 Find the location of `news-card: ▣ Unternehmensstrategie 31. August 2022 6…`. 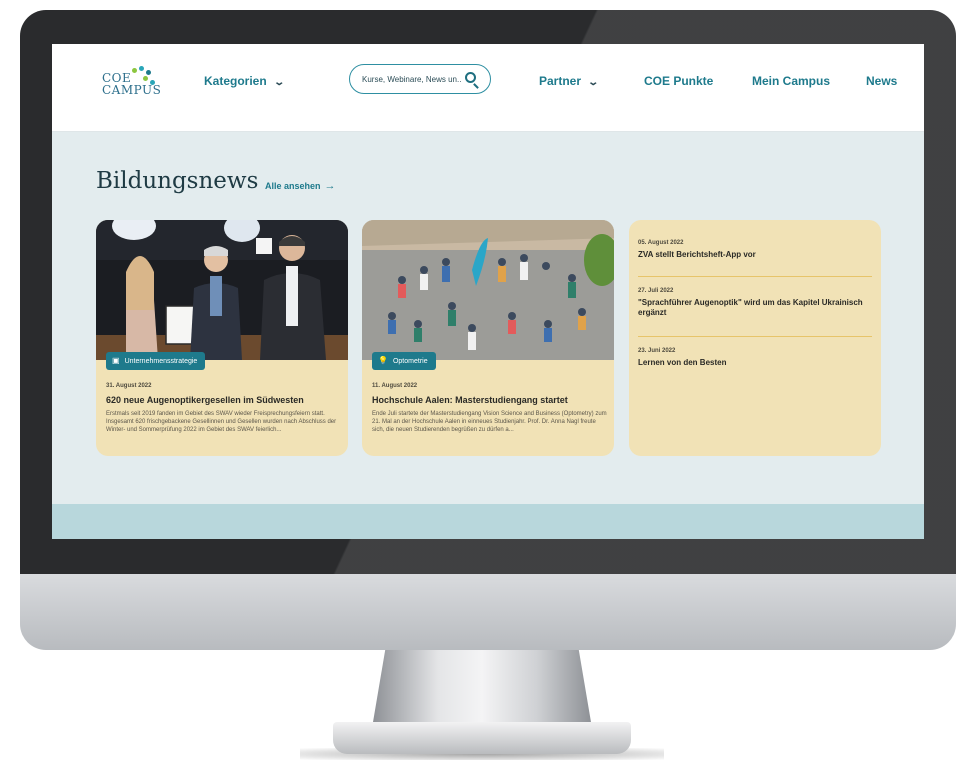

news-card: ▣ Unternehmensstrategie 31. August 2022 6… is located at coordinates (222, 338).